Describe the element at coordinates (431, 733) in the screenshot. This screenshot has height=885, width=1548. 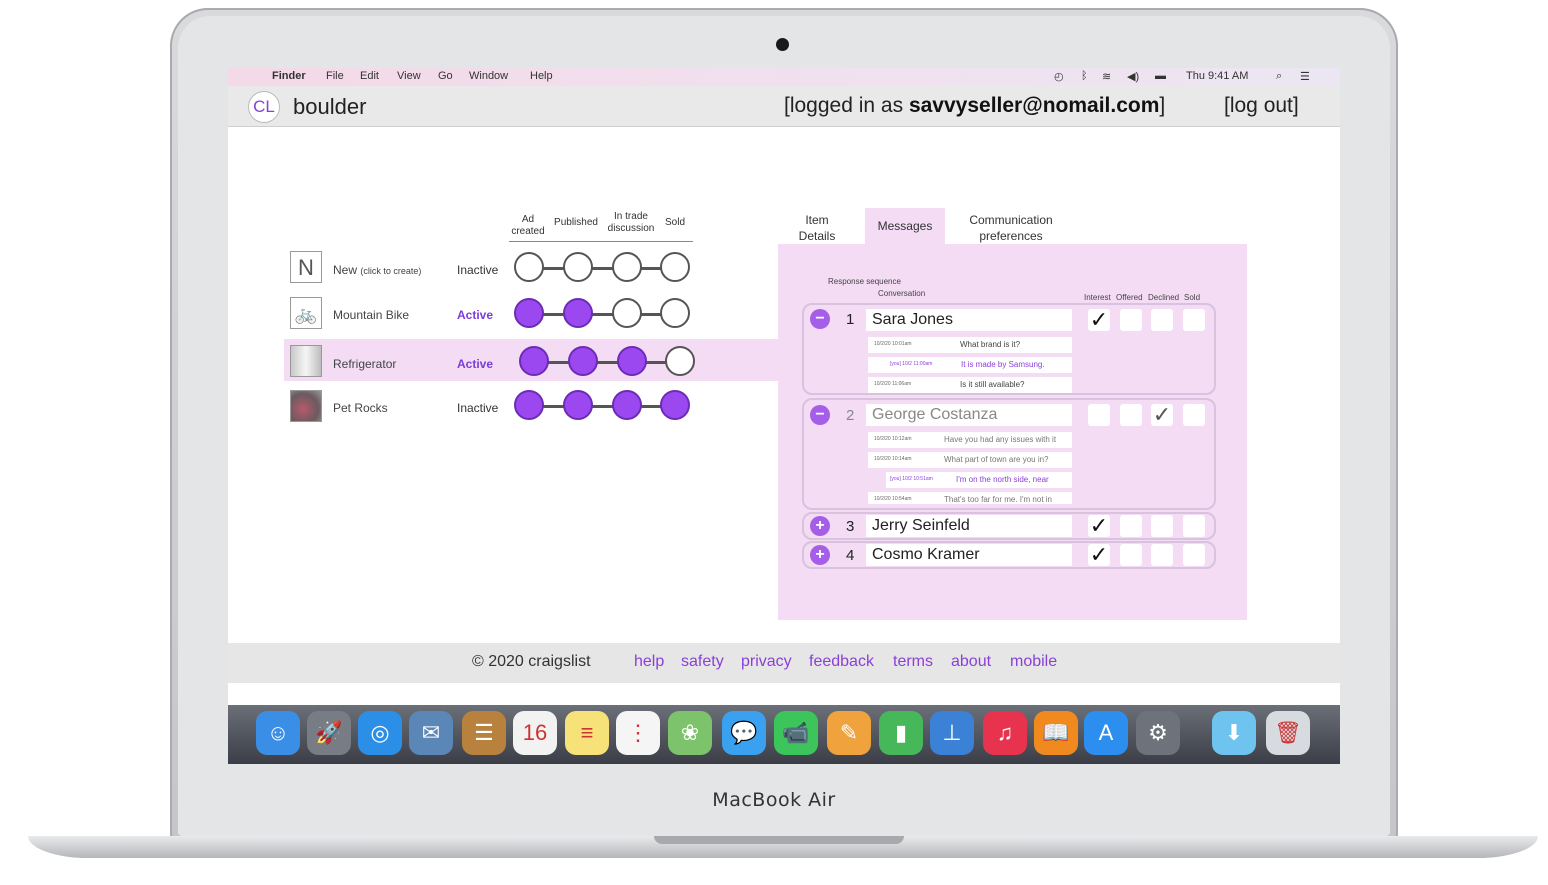
I see `mail-icon: ✉` at that location.